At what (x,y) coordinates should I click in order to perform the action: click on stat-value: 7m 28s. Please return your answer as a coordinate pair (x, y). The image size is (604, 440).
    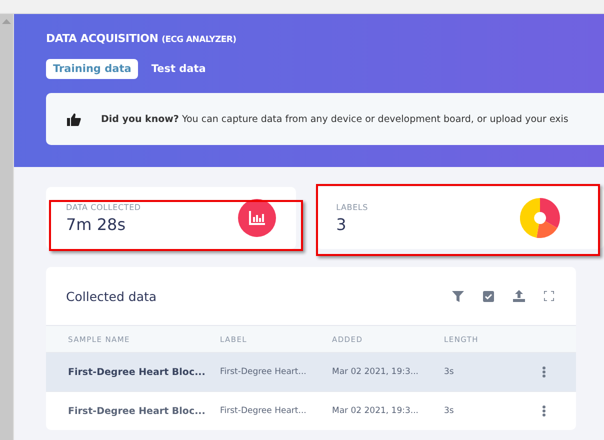
    Looking at the image, I should click on (96, 224).